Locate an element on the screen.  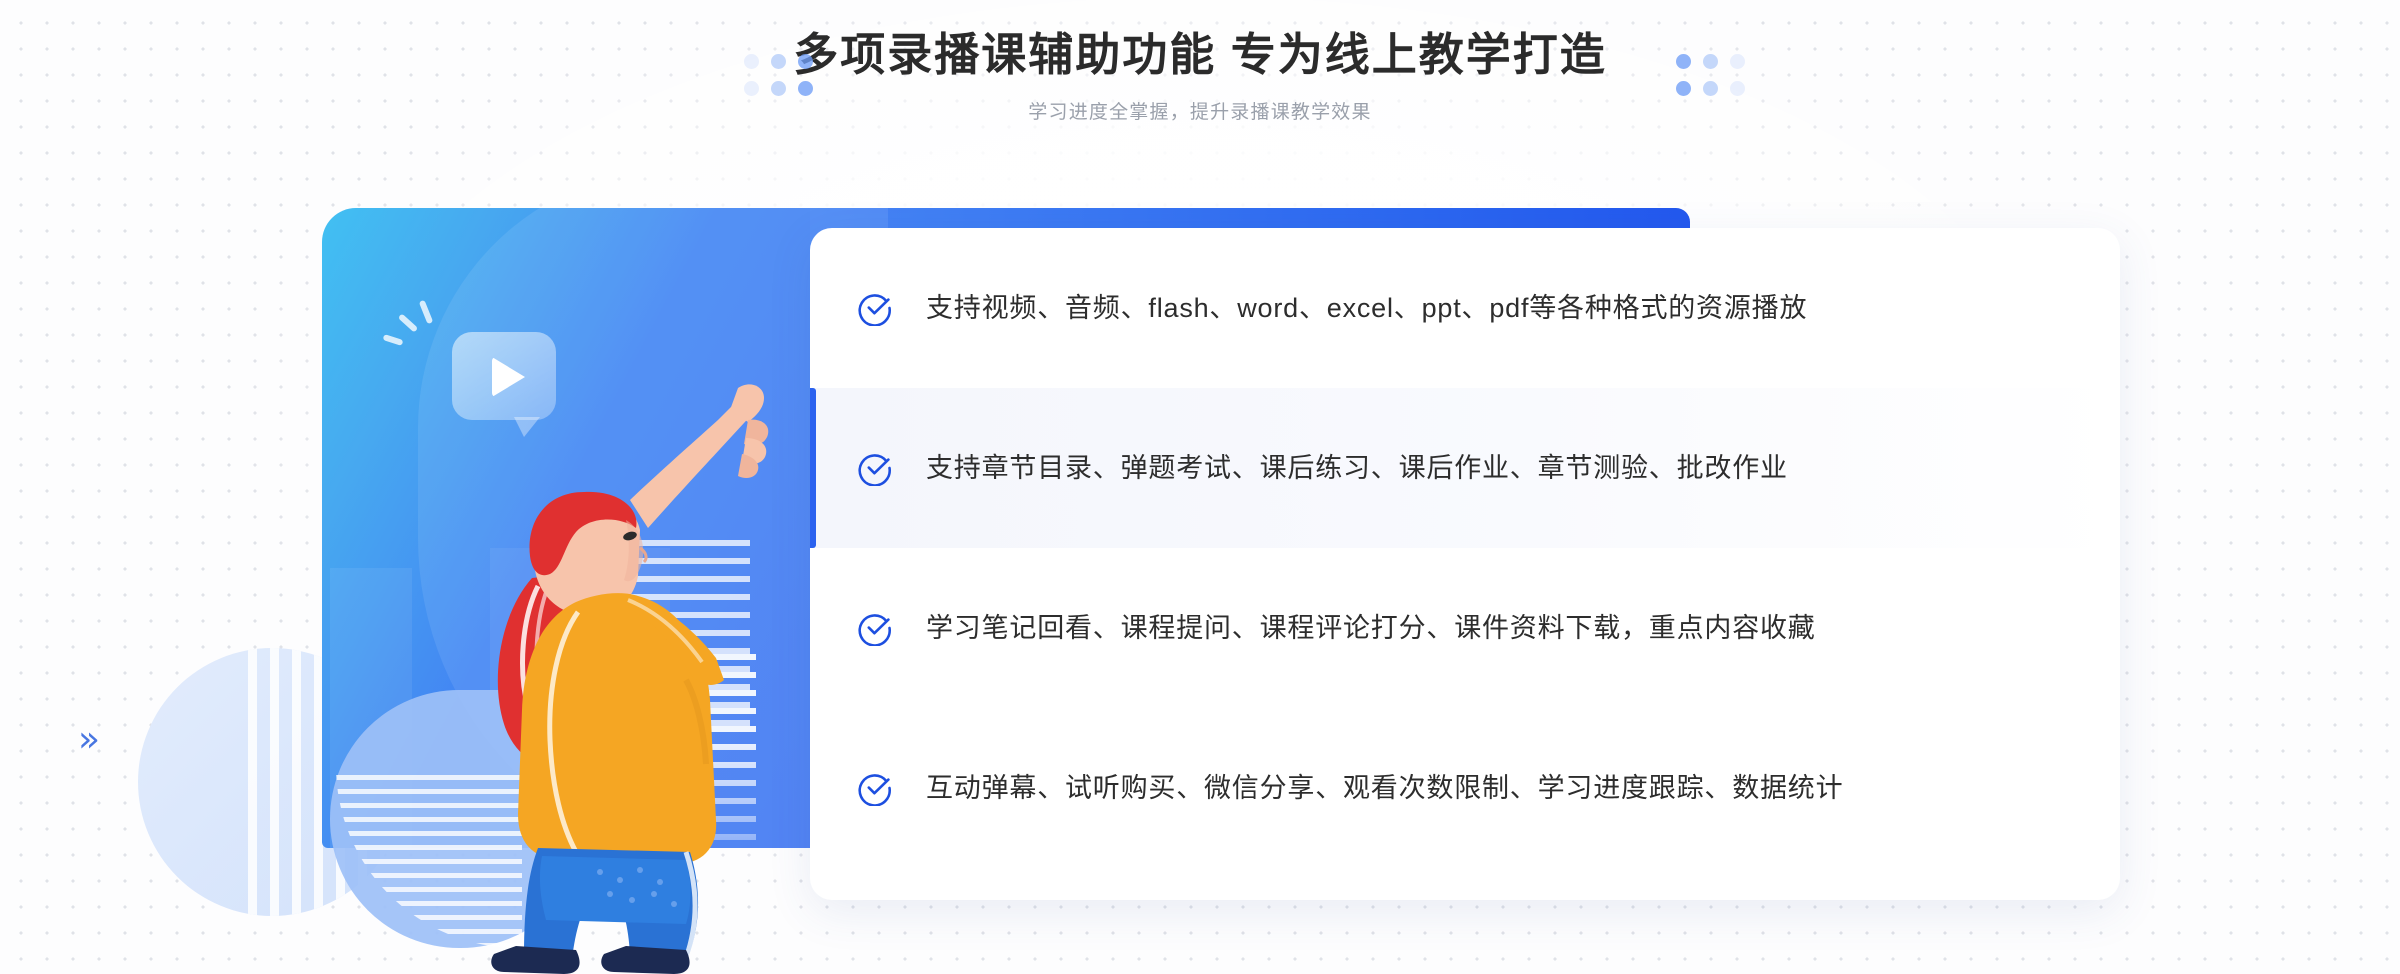
feature-row: 学习笔记回看、课程提问、课程评论打分、课件资料下载，重点内容收藏 is located at coordinates (1465, 628).